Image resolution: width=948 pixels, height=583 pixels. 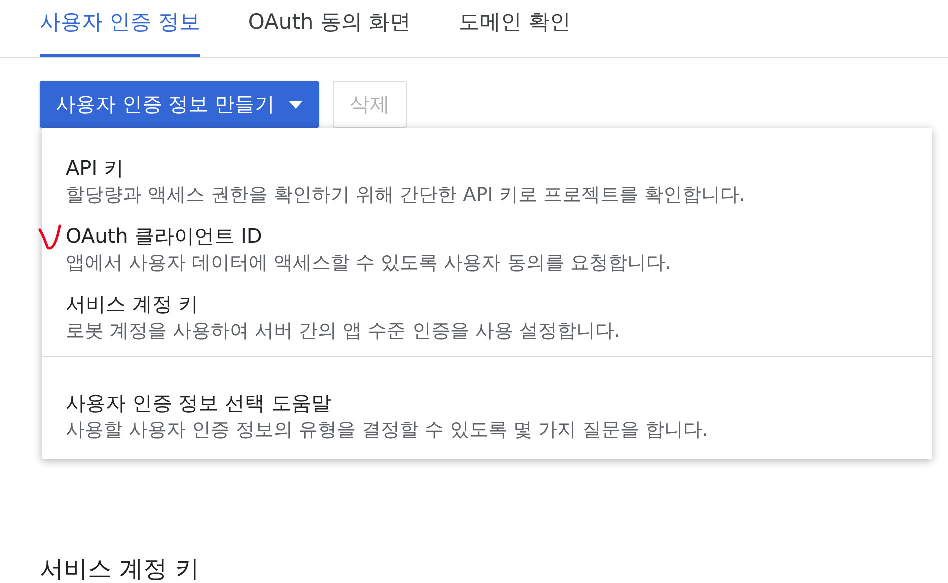 What do you see at coordinates (120, 28) in the screenshot?
I see `tab: 사용자 인증 정보` at bounding box center [120, 28].